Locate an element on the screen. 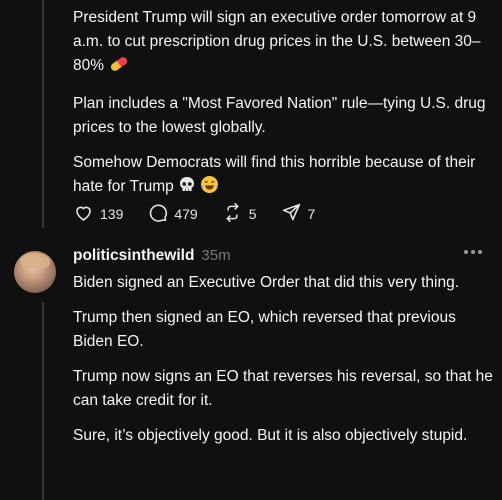 This screenshot has width=502, height=500. comment-icon is located at coordinates (157, 214).